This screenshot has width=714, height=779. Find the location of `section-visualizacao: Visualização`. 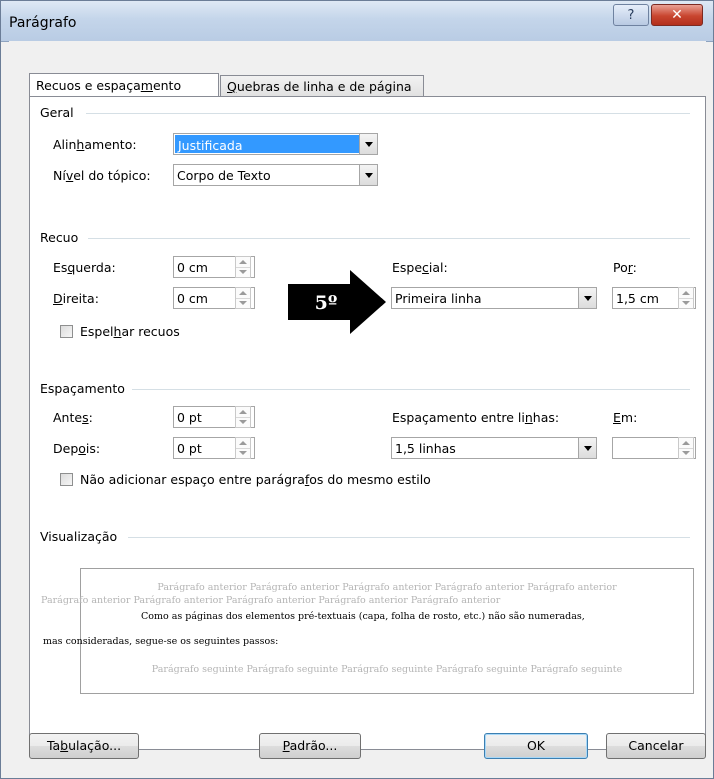

section-visualizacao: Visualização is located at coordinates (79, 536).